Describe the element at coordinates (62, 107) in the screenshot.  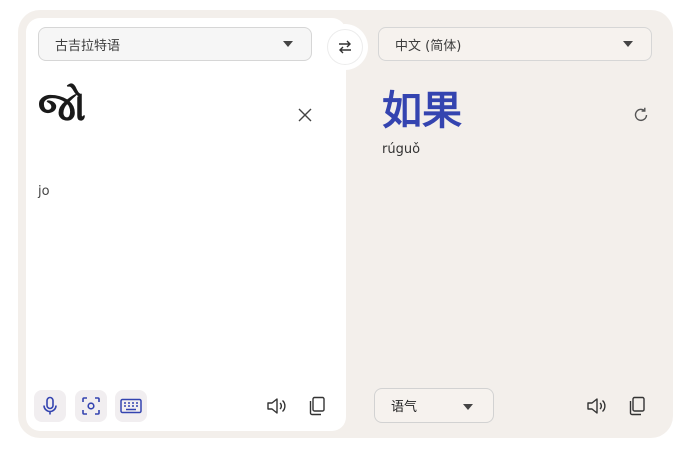
I see `source-text: જો` at that location.